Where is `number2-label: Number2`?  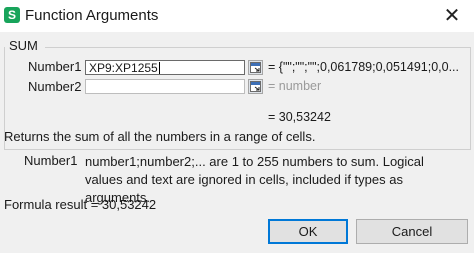 number2-label: Number2 is located at coordinates (55, 86).